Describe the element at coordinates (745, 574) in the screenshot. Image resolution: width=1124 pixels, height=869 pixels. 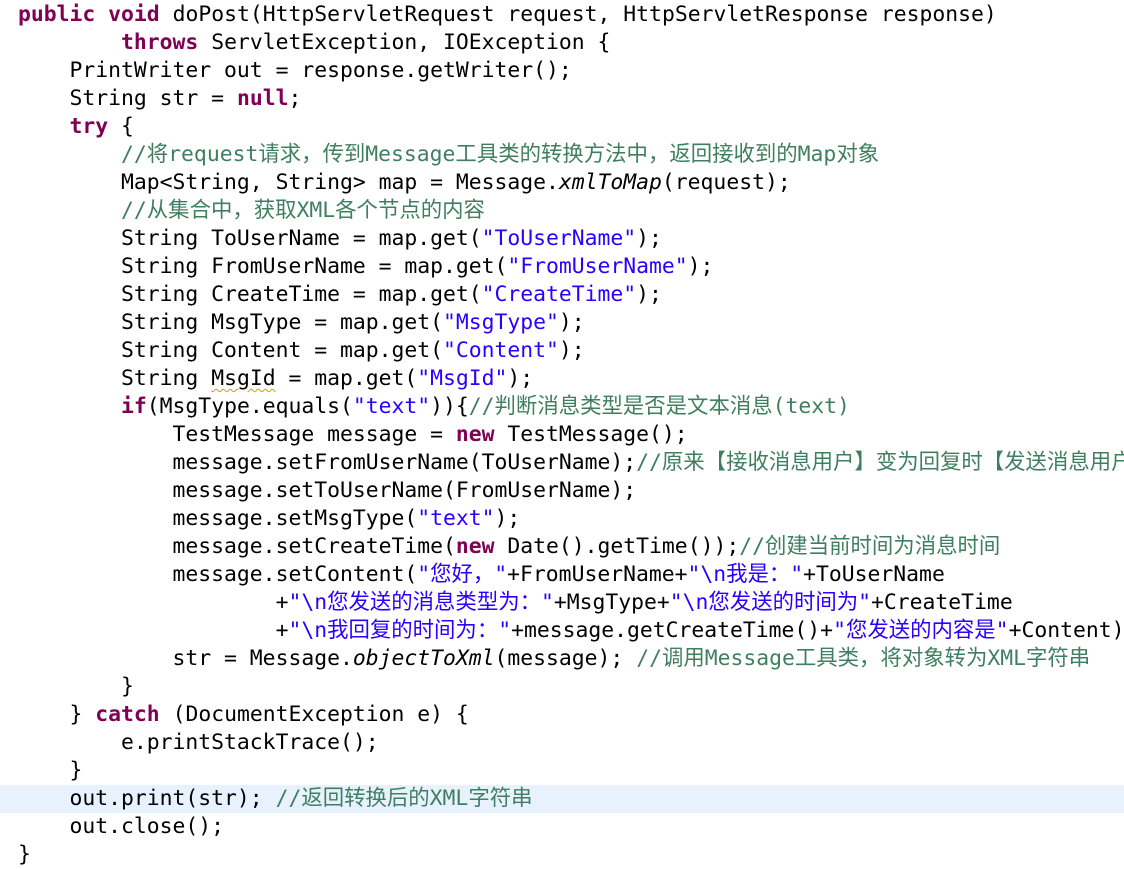
I see `string-literal: "\n我是："` at that location.